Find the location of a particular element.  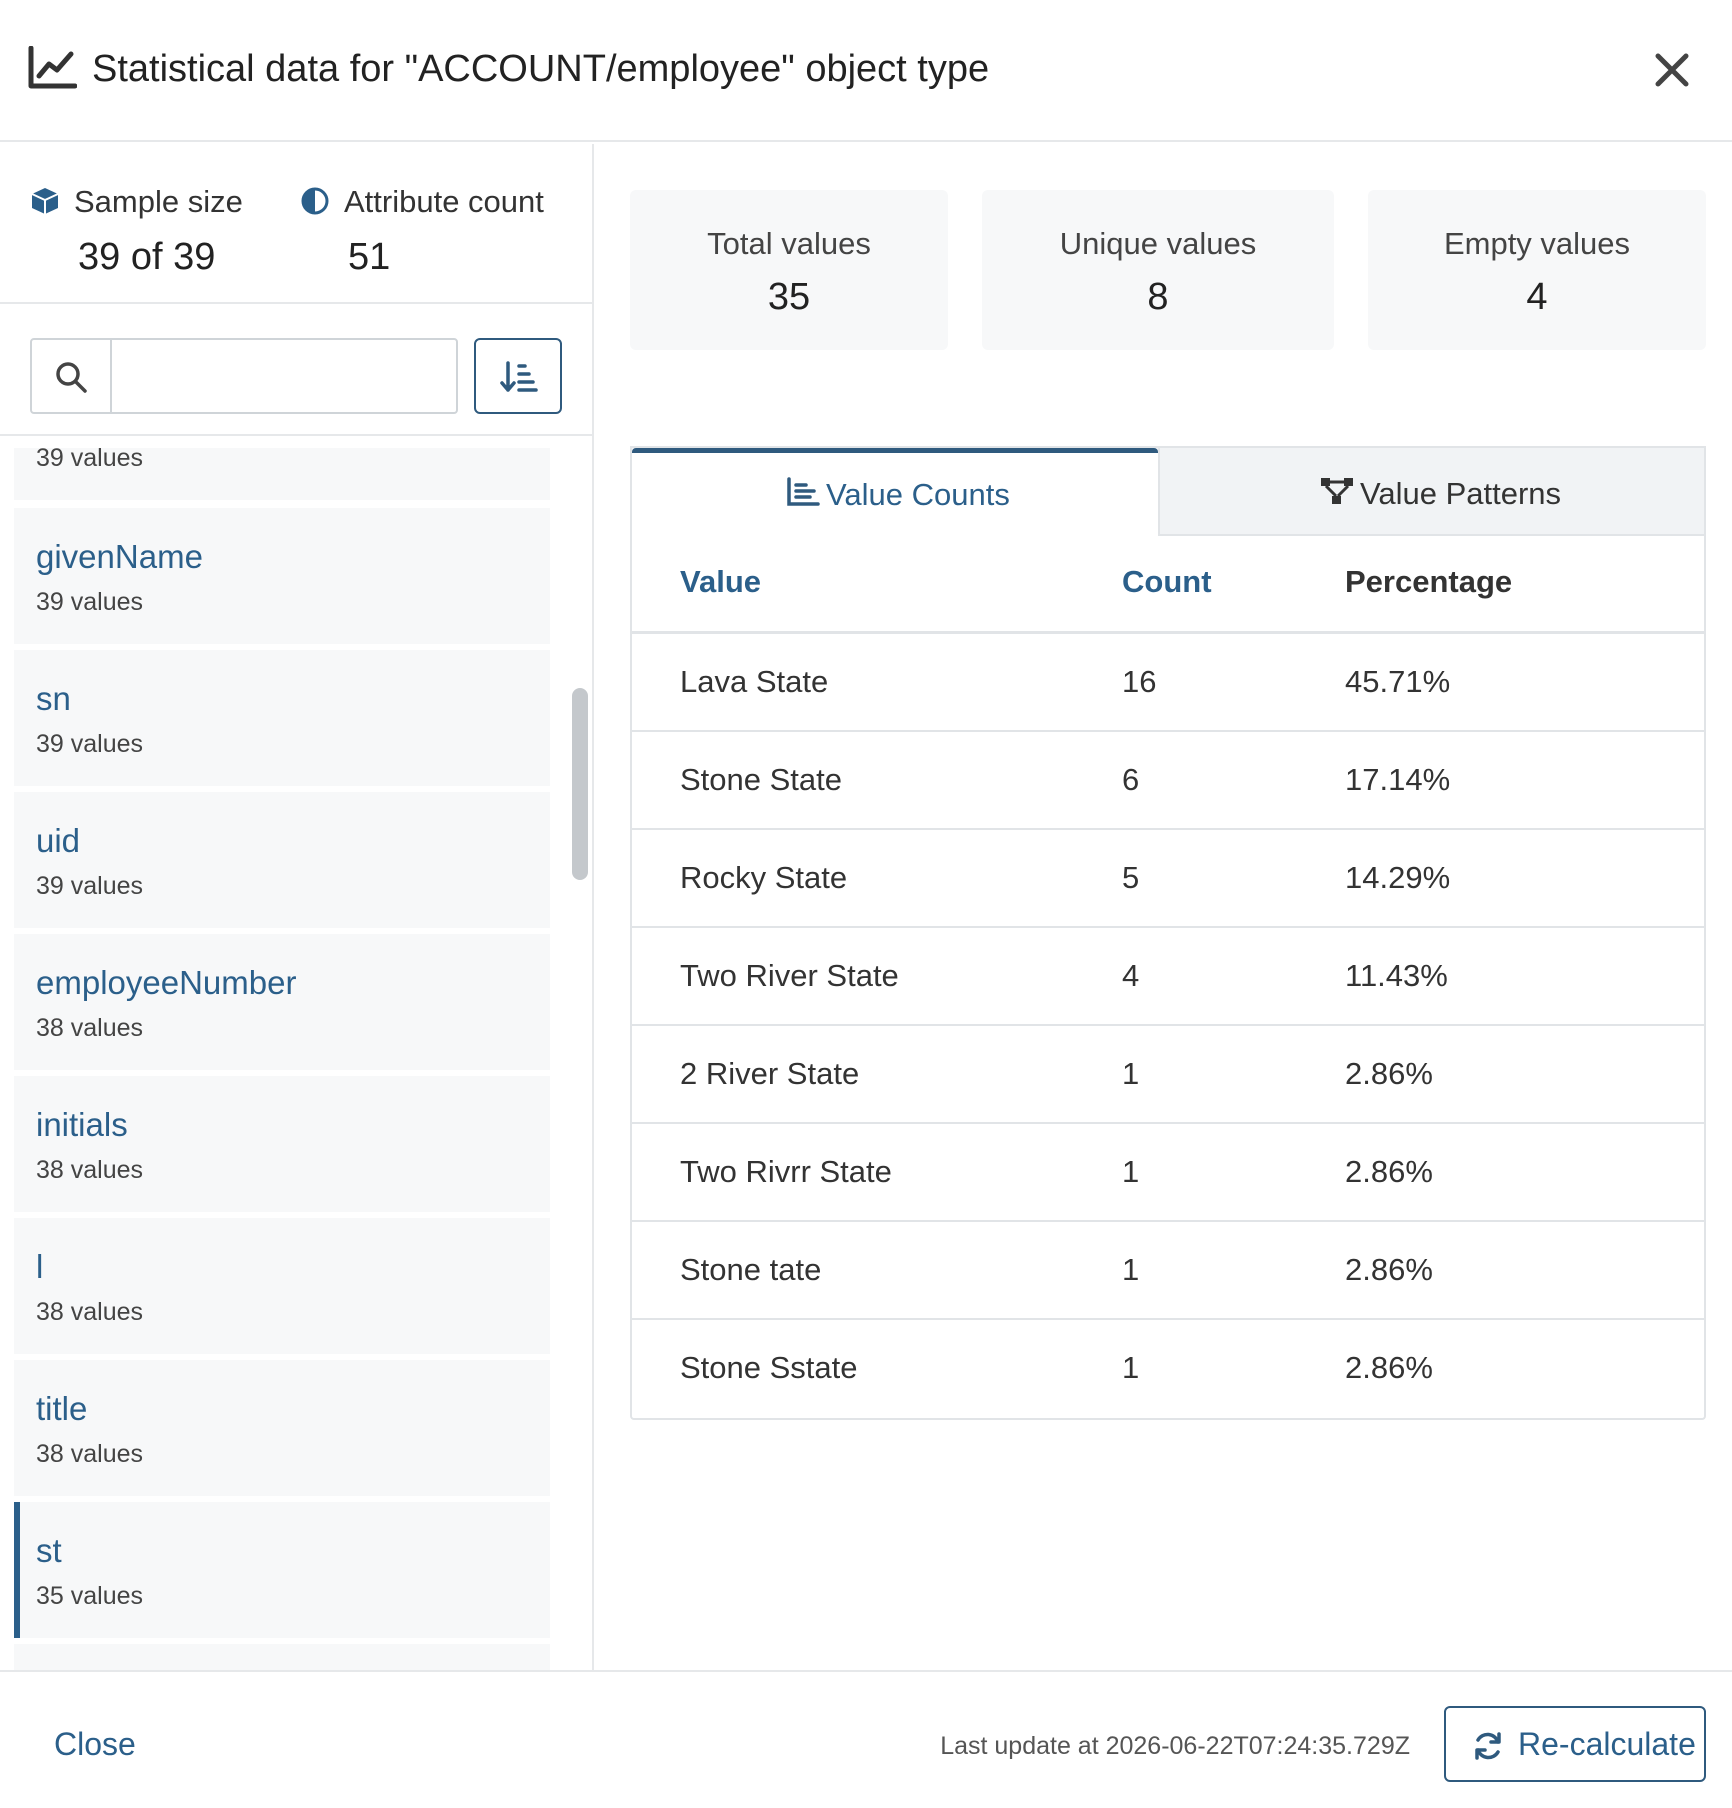

cell-value: Stone Sstate is located at coordinates (769, 1367).